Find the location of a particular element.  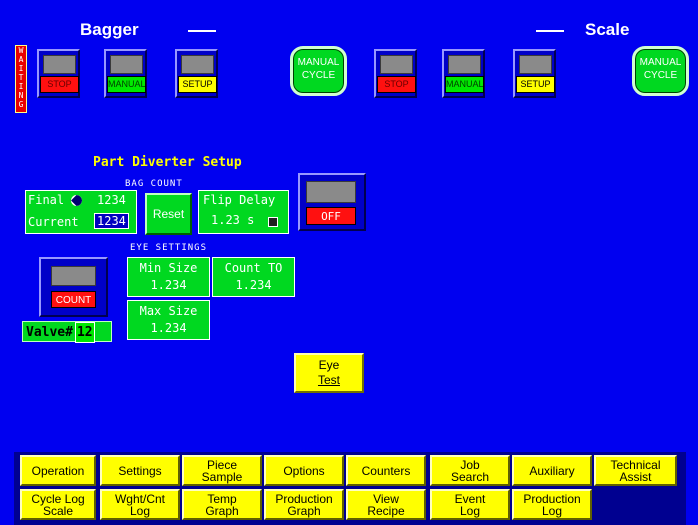

nav-options-button: Options is located at coordinates (304, 470).